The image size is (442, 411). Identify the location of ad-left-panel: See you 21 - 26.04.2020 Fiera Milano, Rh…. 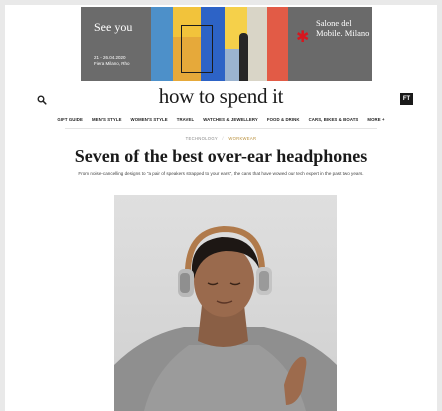
(116, 44).